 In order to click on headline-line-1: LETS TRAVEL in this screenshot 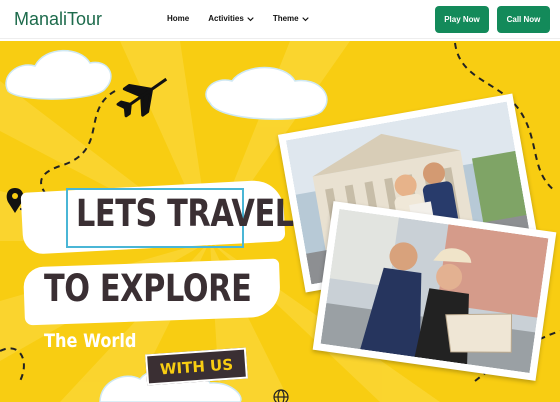, I will do `click(185, 213)`.